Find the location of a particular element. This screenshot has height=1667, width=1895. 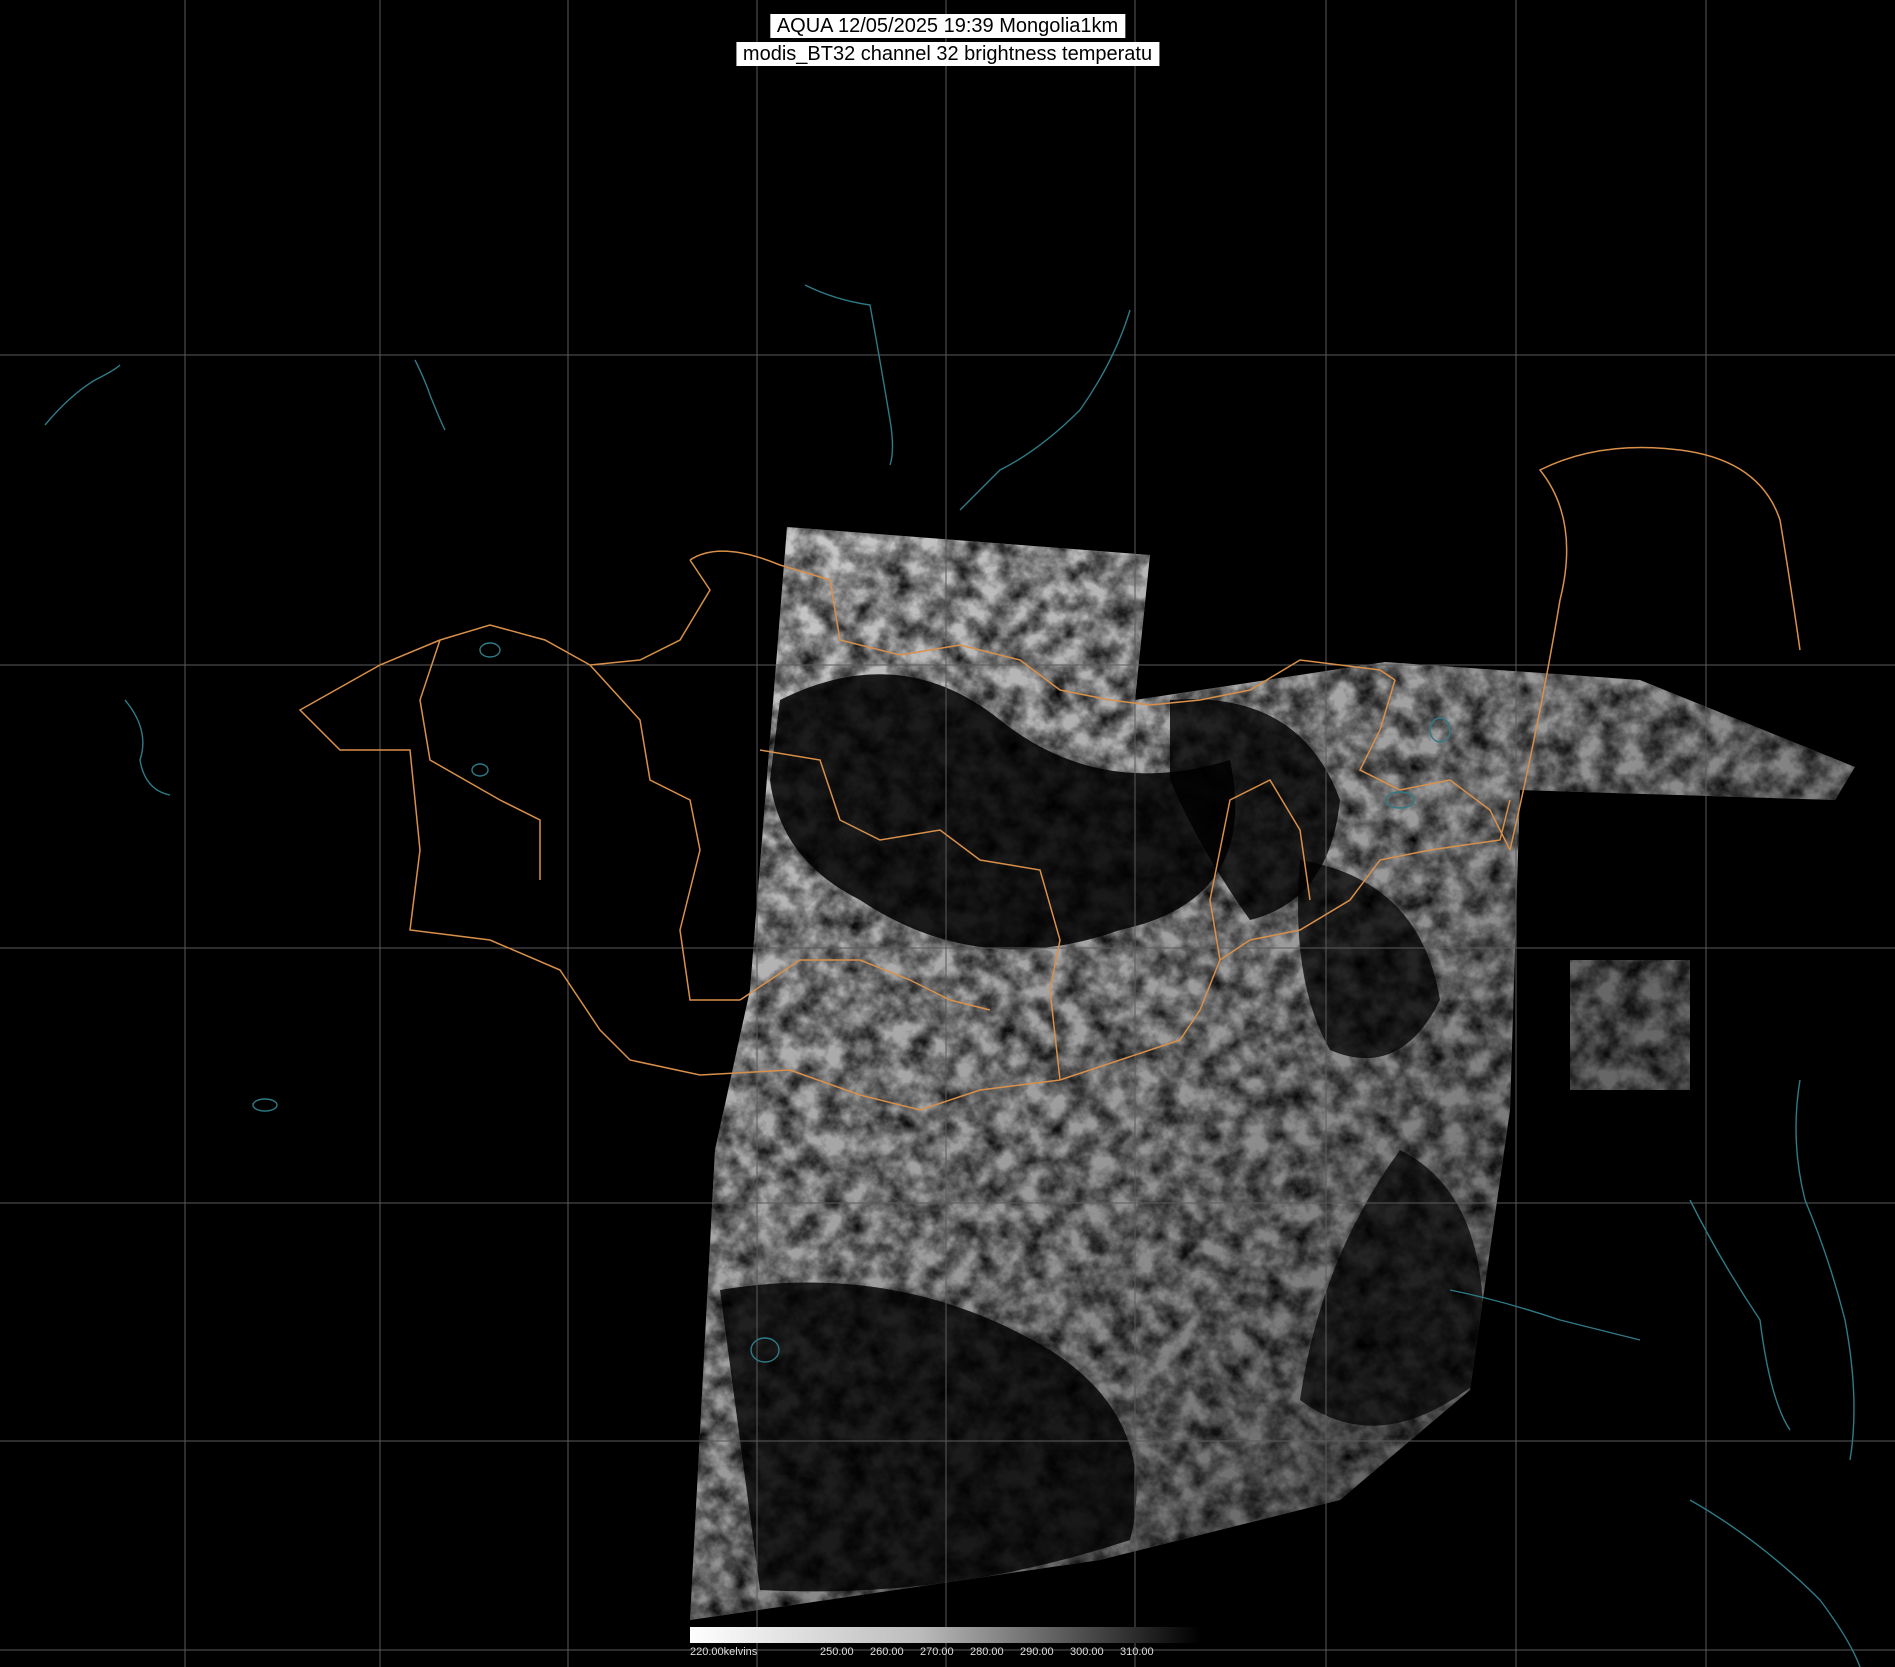

color-scale-label: 290.00 is located at coordinates (1037, 1652).